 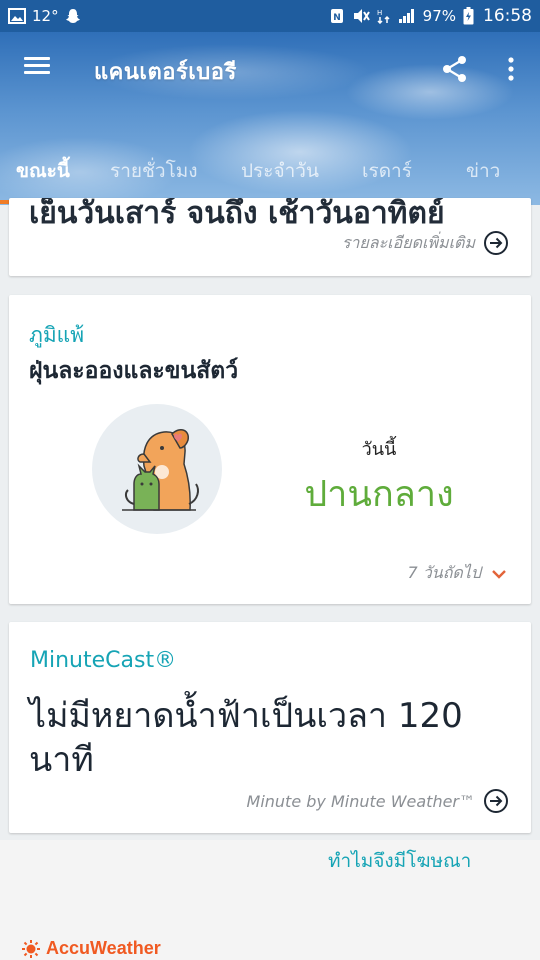 What do you see at coordinates (387, 171) in the screenshot?
I see `tab-radar: เรดาร์` at bounding box center [387, 171].